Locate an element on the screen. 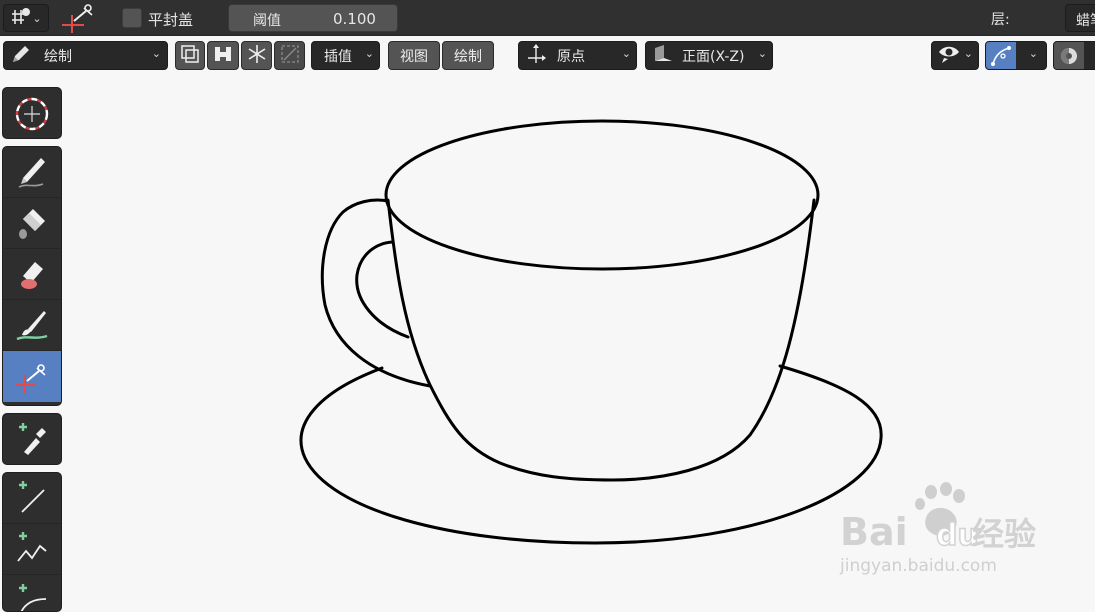 This screenshot has height=612, width=1095. fill-caps-checkbox is located at coordinates (132, 18).